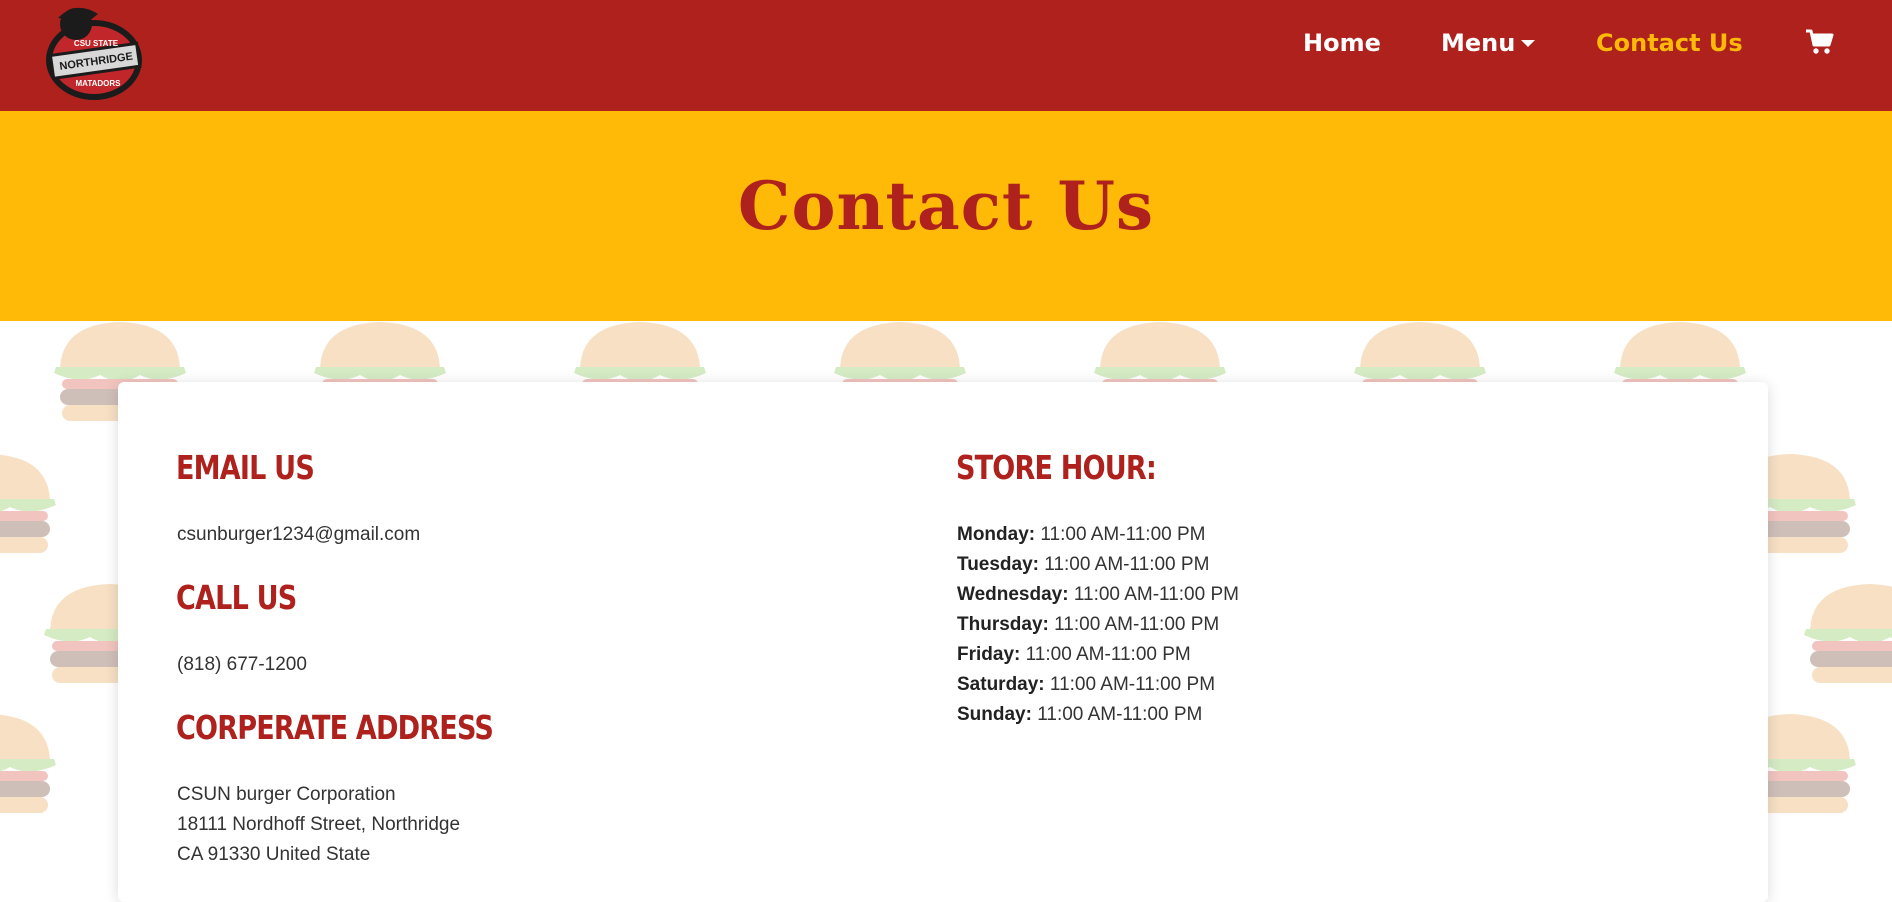 The width and height of the screenshot is (1892, 902). What do you see at coordinates (245, 467) in the screenshot?
I see `email-heading: Email Us` at bounding box center [245, 467].